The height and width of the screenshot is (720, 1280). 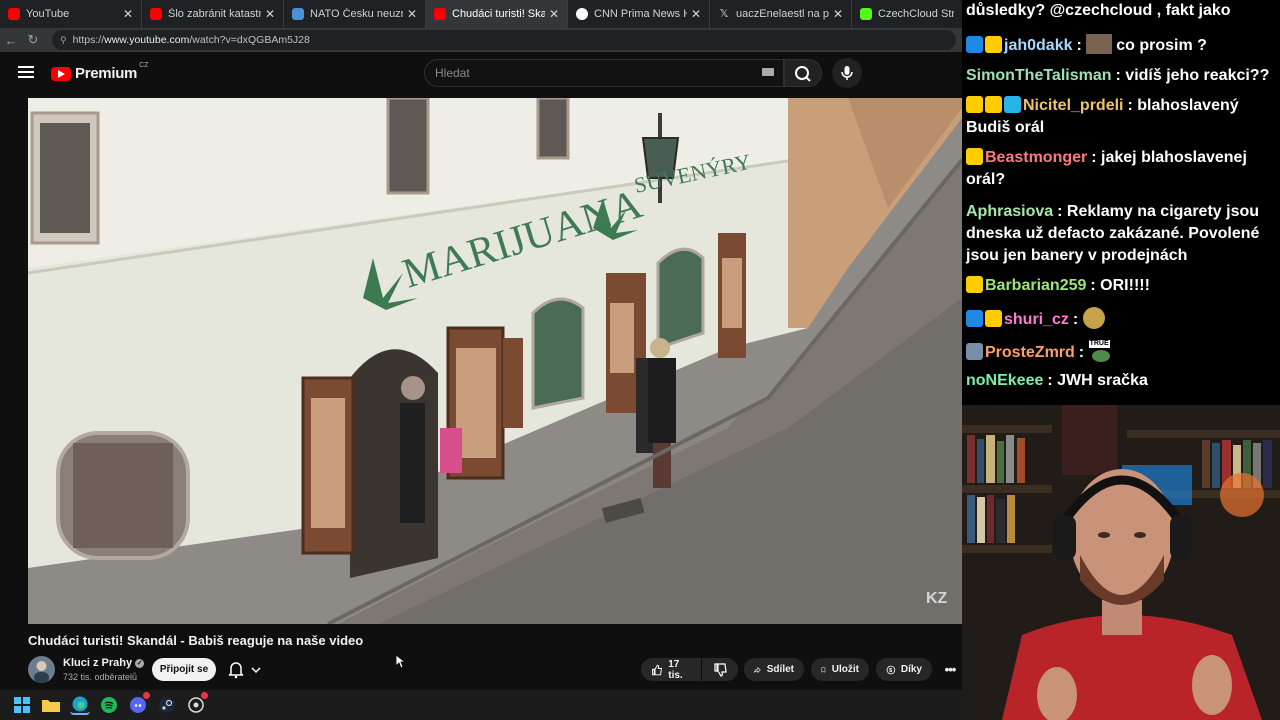 I want to click on tab-current-video: Chudáci turisti! Skandál - Babi ✕, so click(x=497, y=14).